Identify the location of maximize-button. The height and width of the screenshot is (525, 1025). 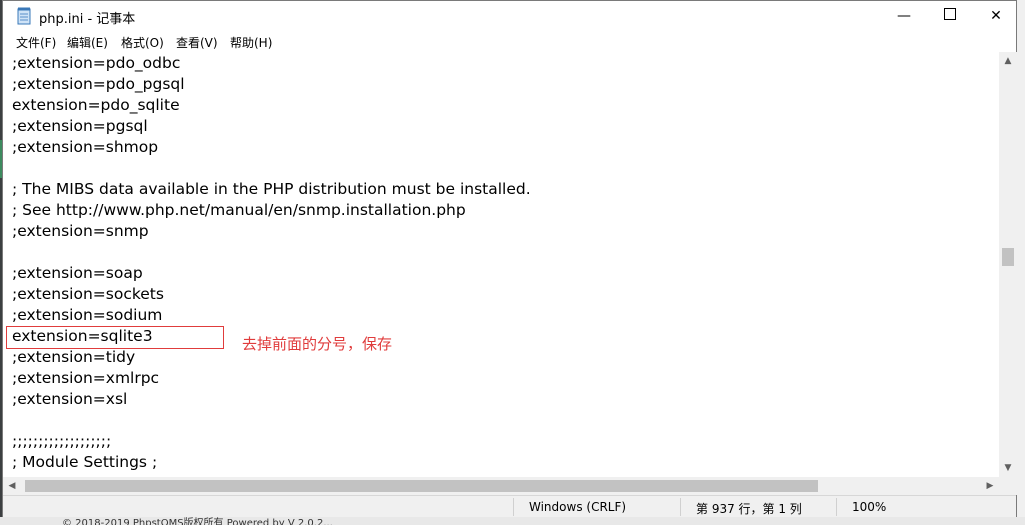
(950, 16).